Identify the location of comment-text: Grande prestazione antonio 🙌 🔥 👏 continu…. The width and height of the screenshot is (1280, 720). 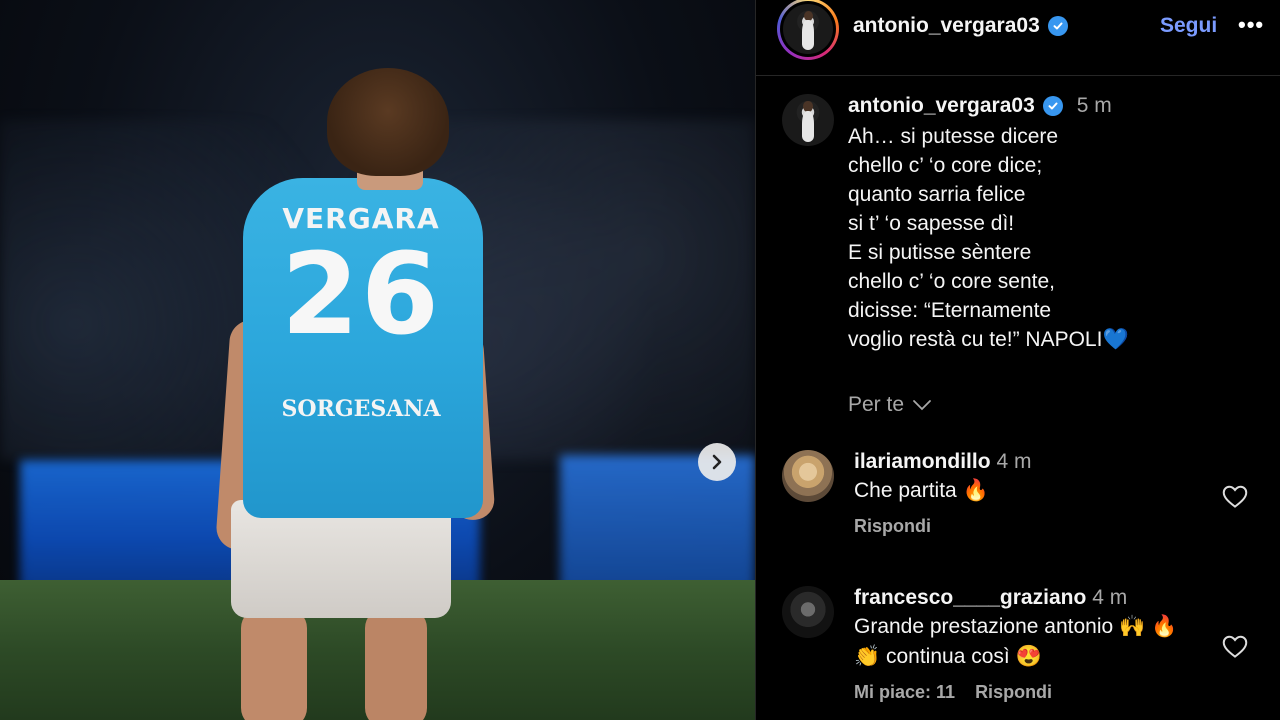
(1016, 641).